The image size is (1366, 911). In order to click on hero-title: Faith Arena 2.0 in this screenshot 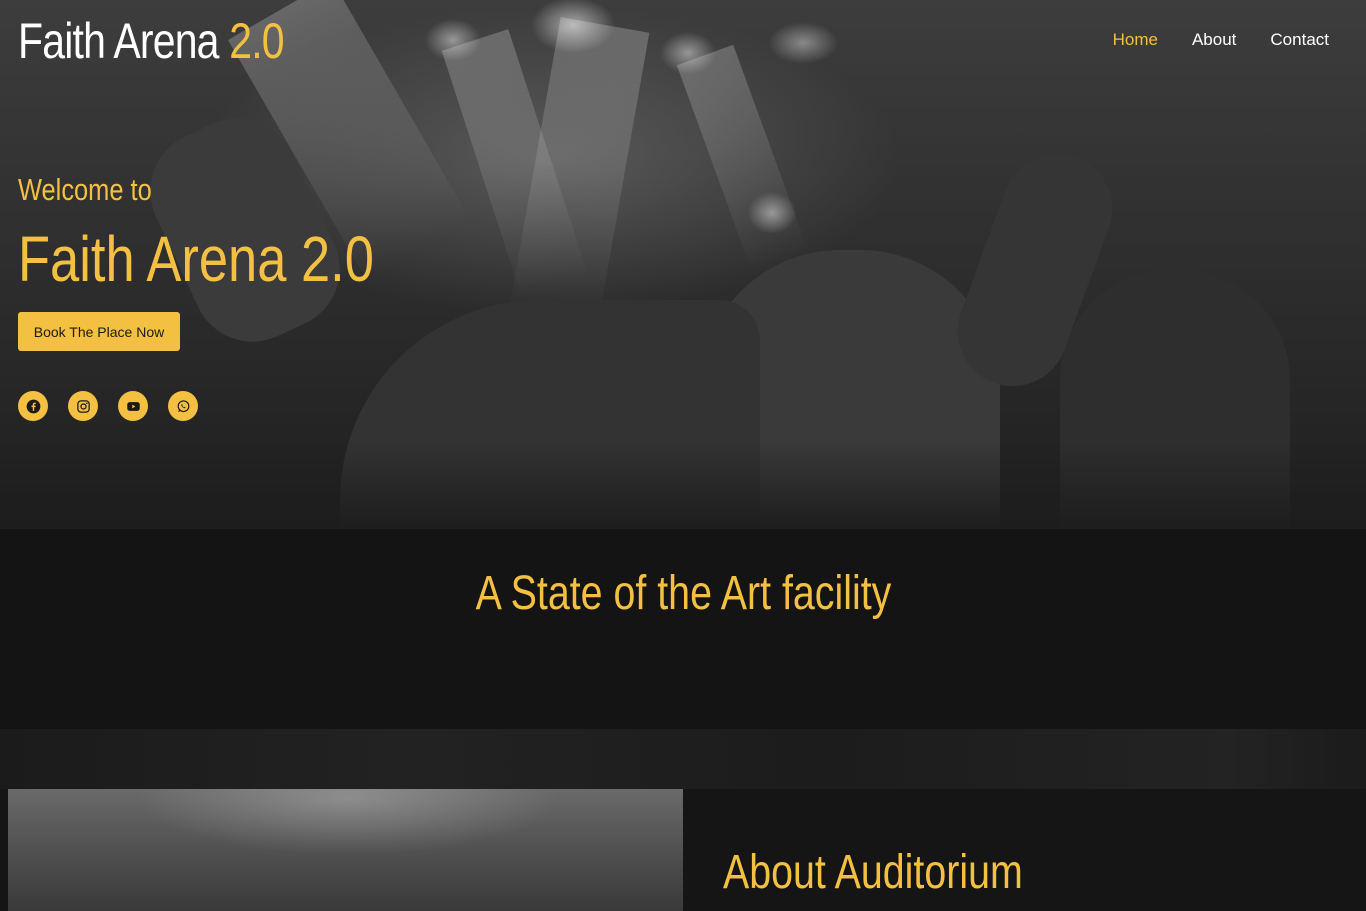, I will do `click(196, 259)`.